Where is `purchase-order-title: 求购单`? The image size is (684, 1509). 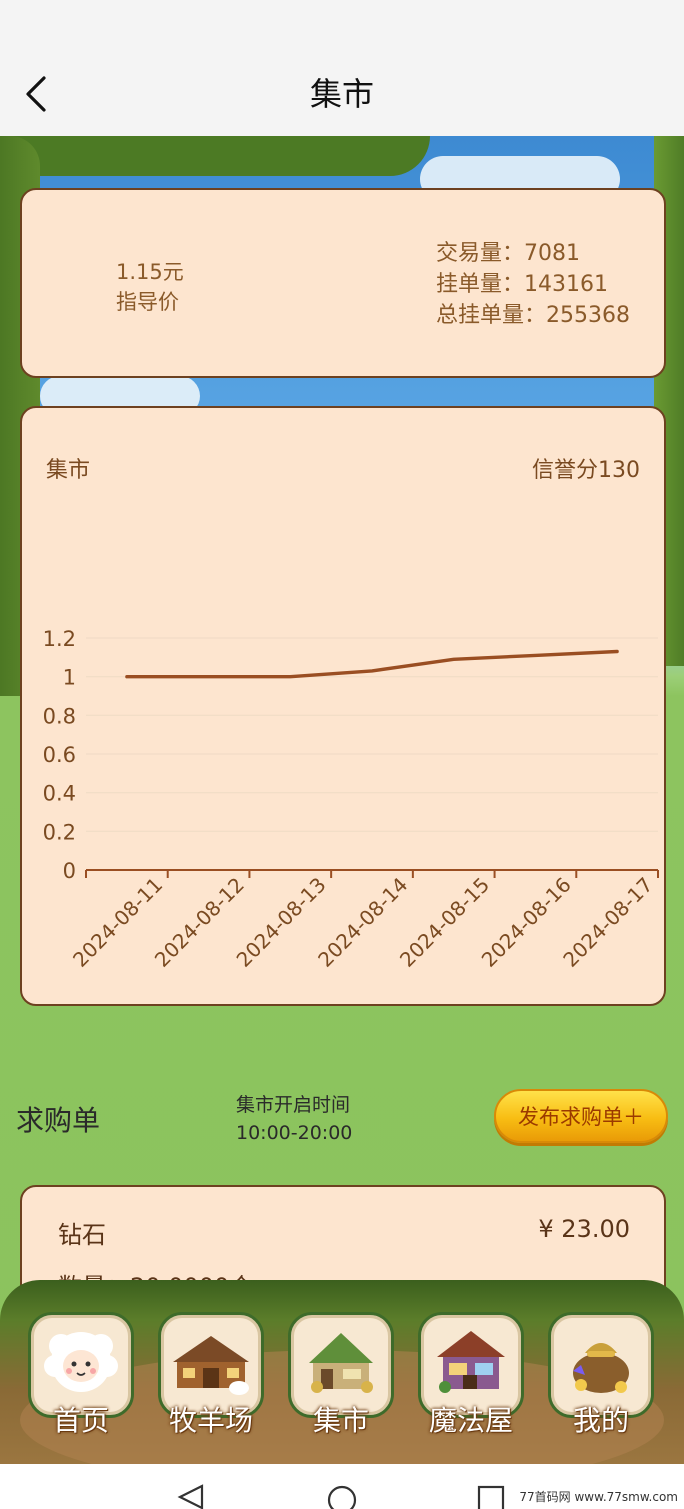
purchase-order-title: 求购单 is located at coordinates (58, 1120).